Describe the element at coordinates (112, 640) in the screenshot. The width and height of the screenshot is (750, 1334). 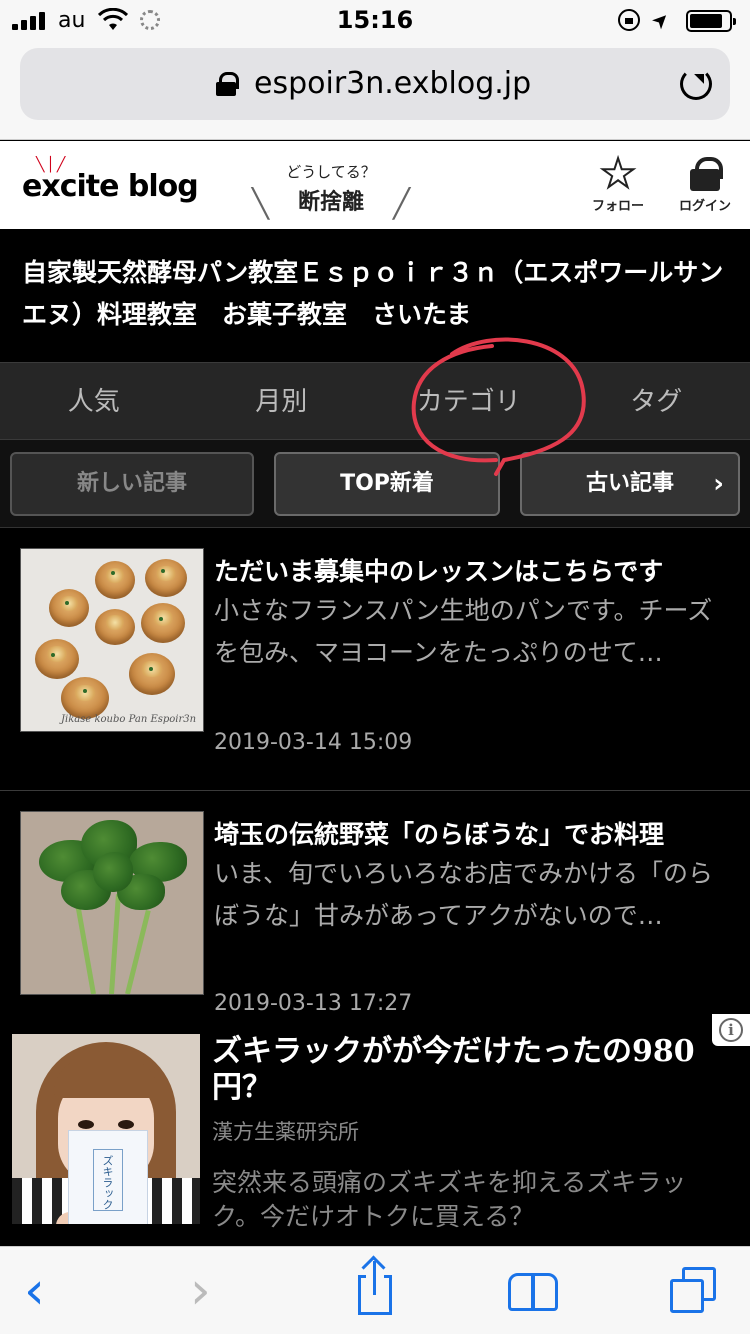
I see `article-thumbnail: Jikase koubo Pan Espoir3n` at that location.